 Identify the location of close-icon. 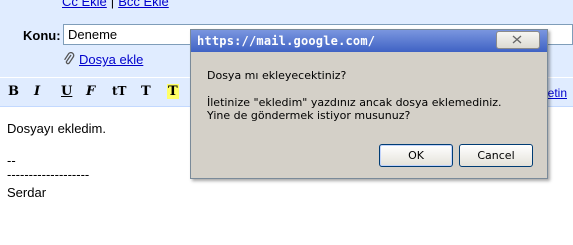
(517, 39).